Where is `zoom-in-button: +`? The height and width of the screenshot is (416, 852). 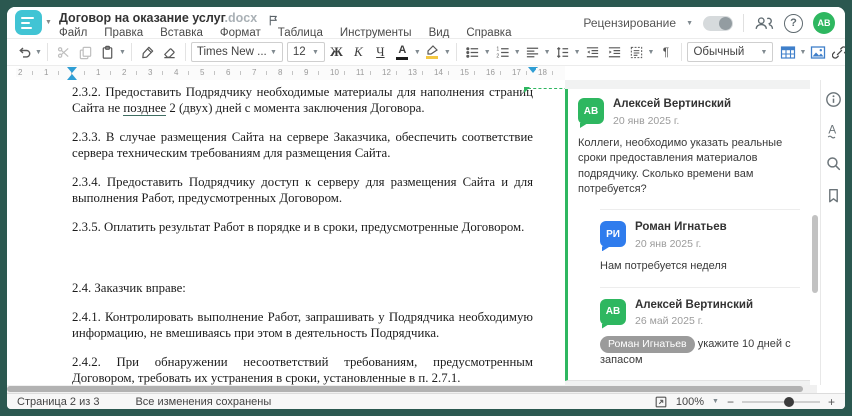
zoom-in-button: + is located at coordinates (831, 402).